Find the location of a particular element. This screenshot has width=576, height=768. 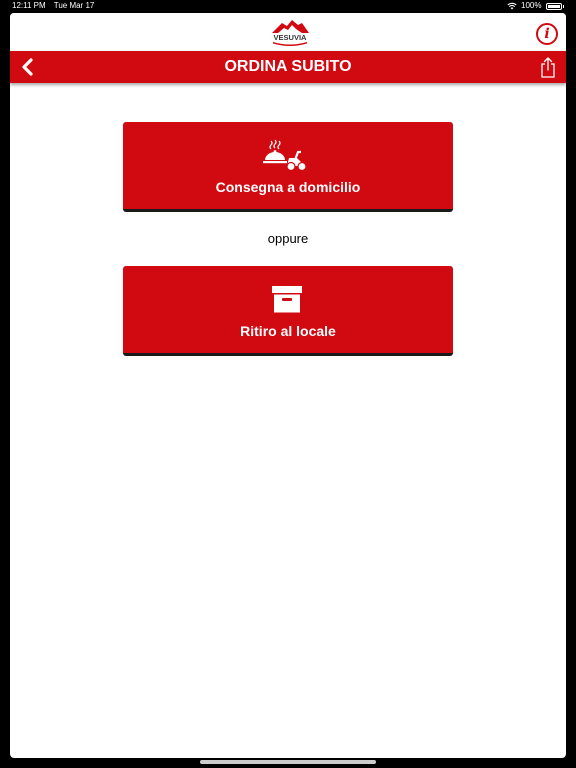

separator-text: oppure is located at coordinates (288, 238).